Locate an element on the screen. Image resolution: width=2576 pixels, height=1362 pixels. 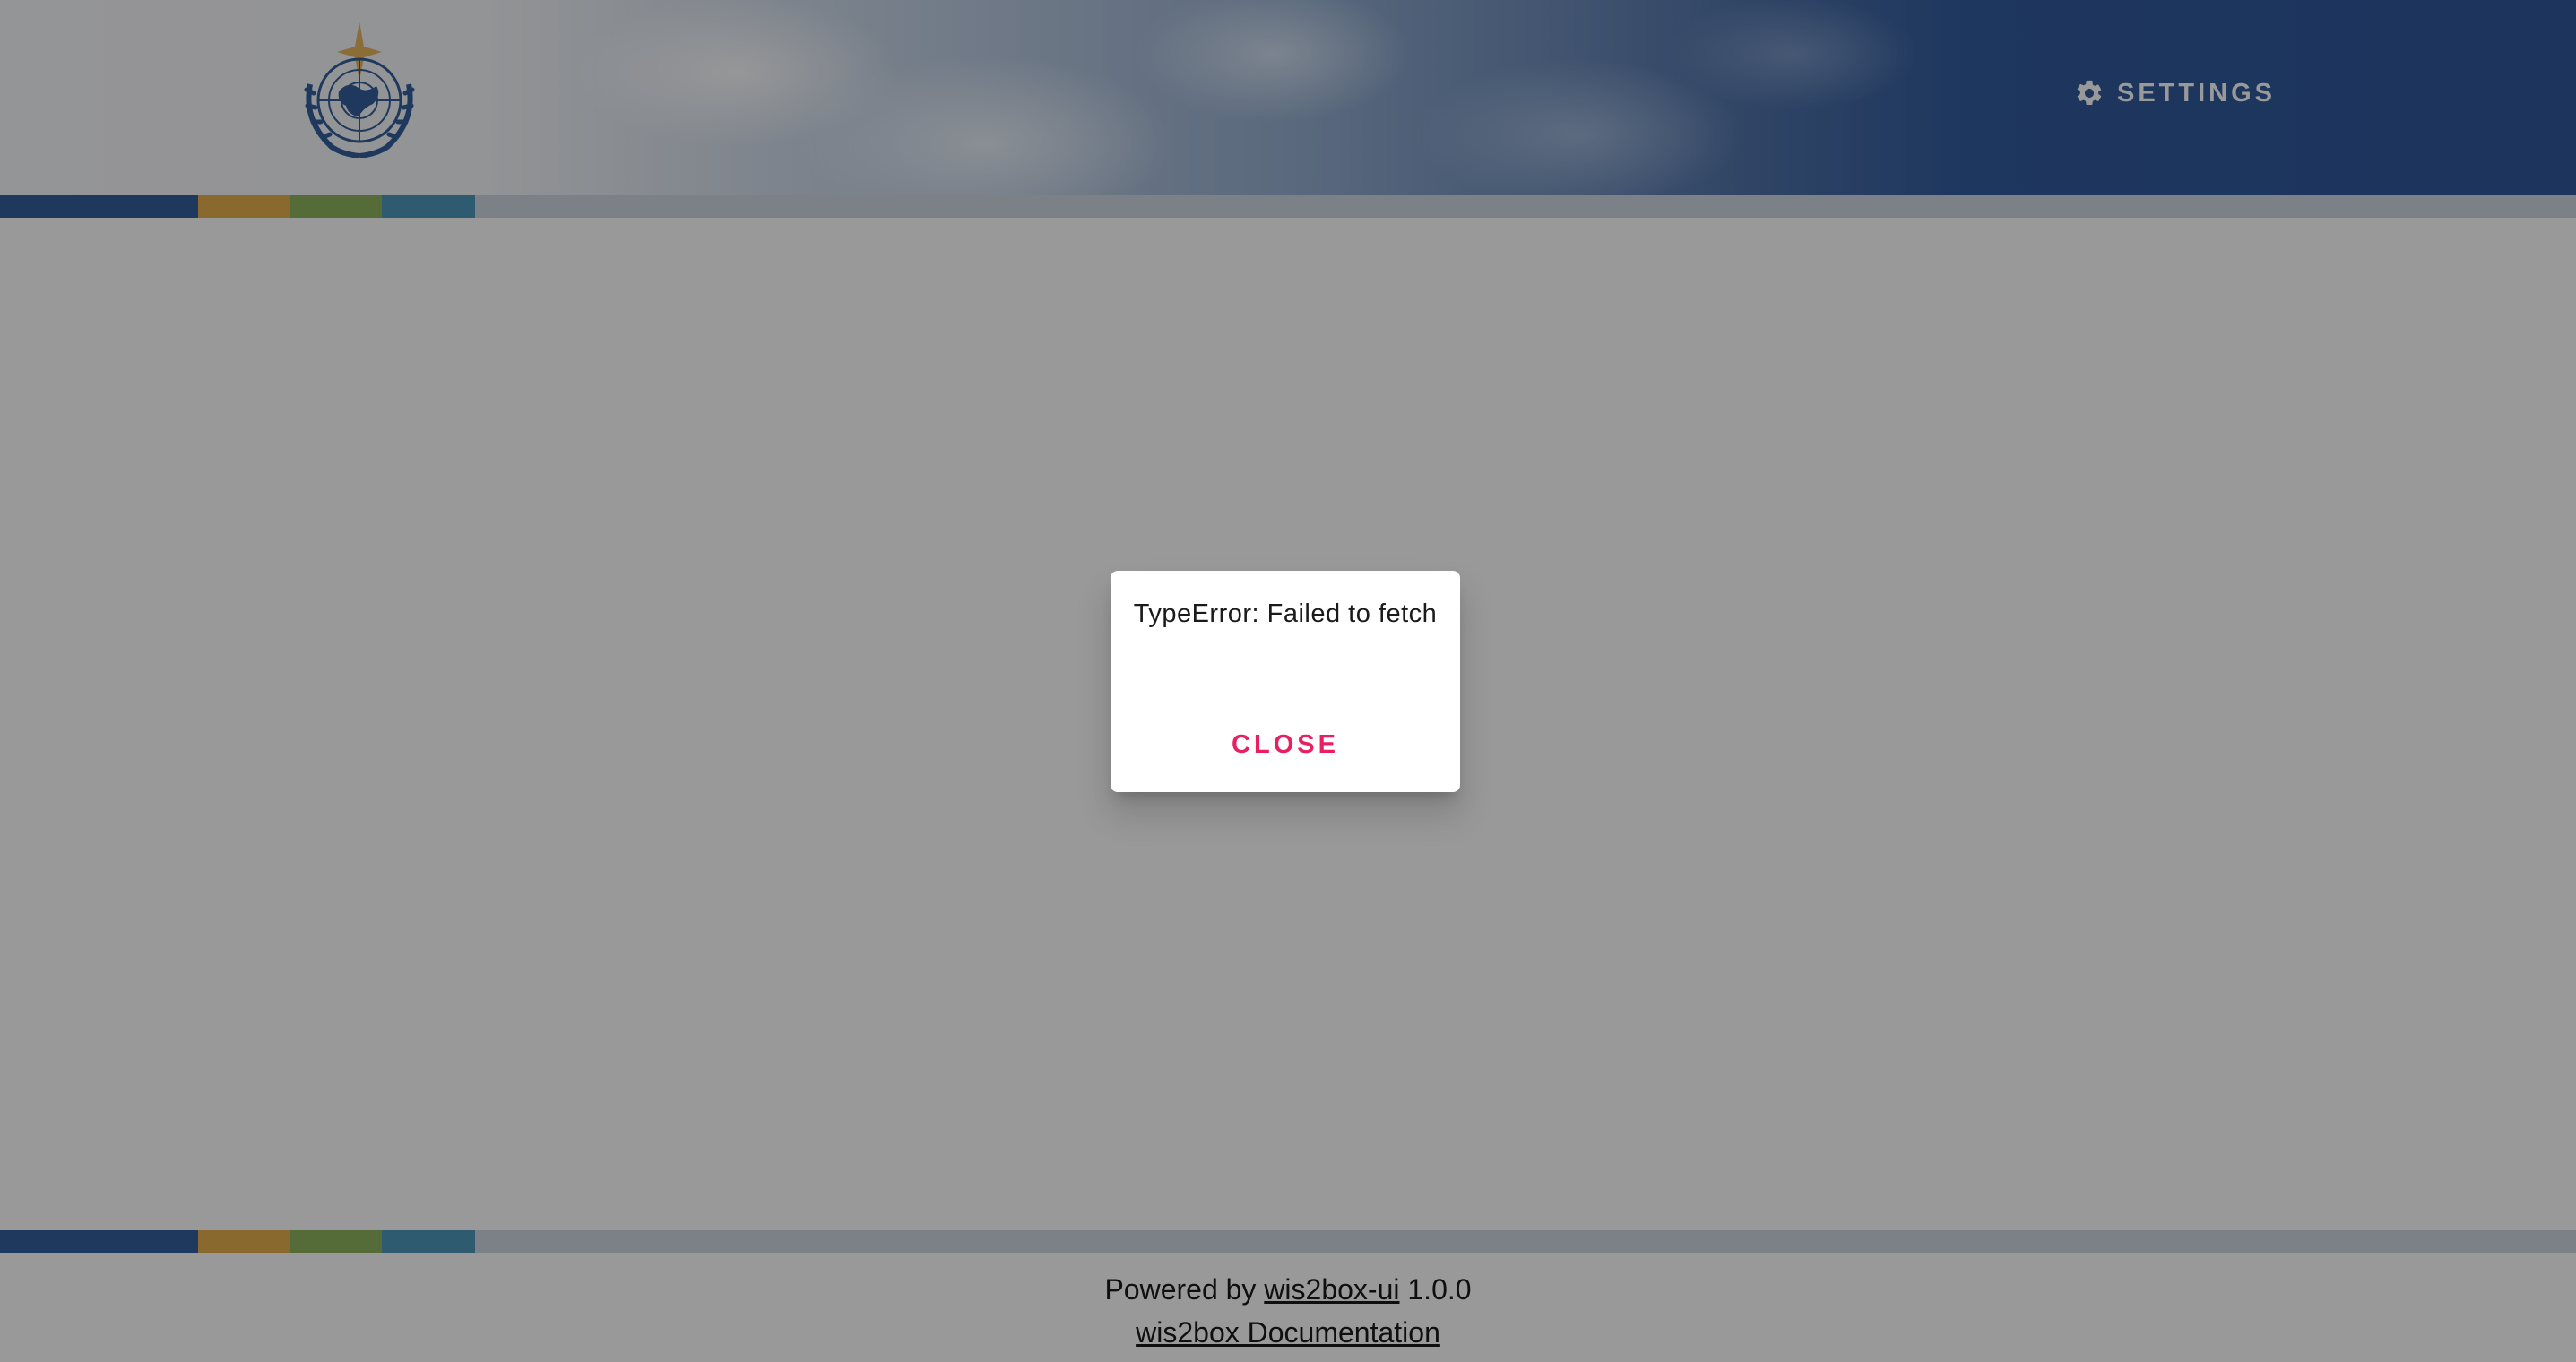
error-dialog: TypeError: Failed to fetch CLOSE is located at coordinates (1285, 681).